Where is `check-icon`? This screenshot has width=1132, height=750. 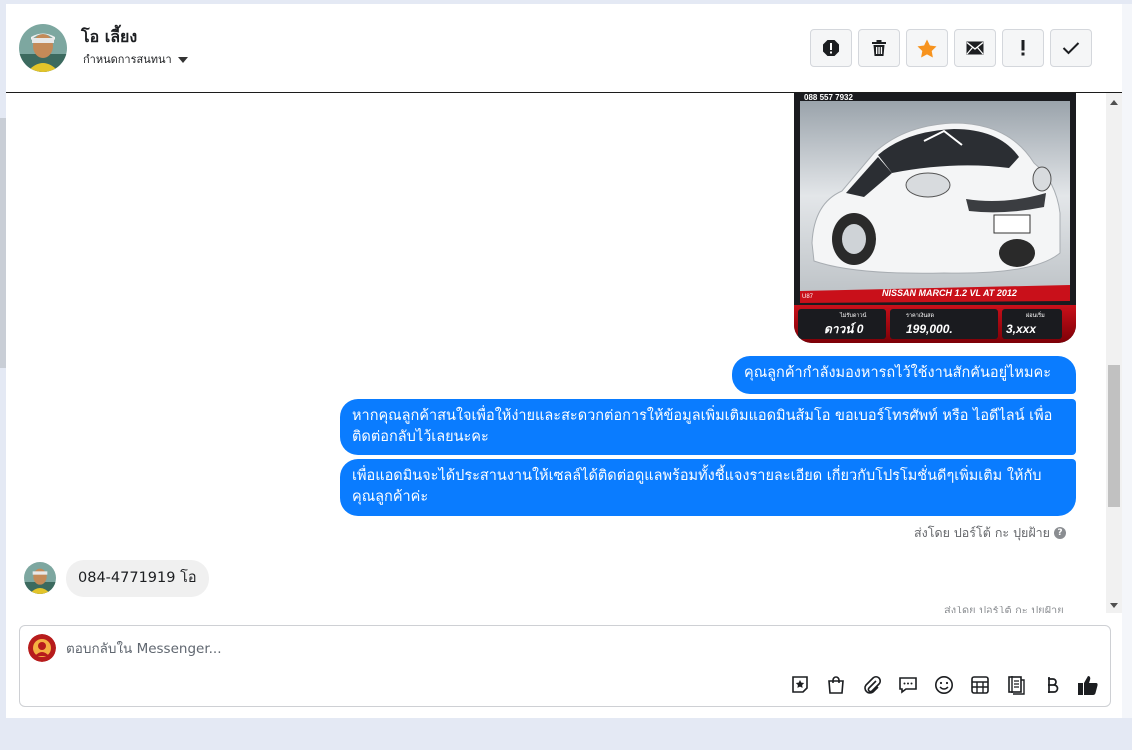 check-icon is located at coordinates (1071, 48).